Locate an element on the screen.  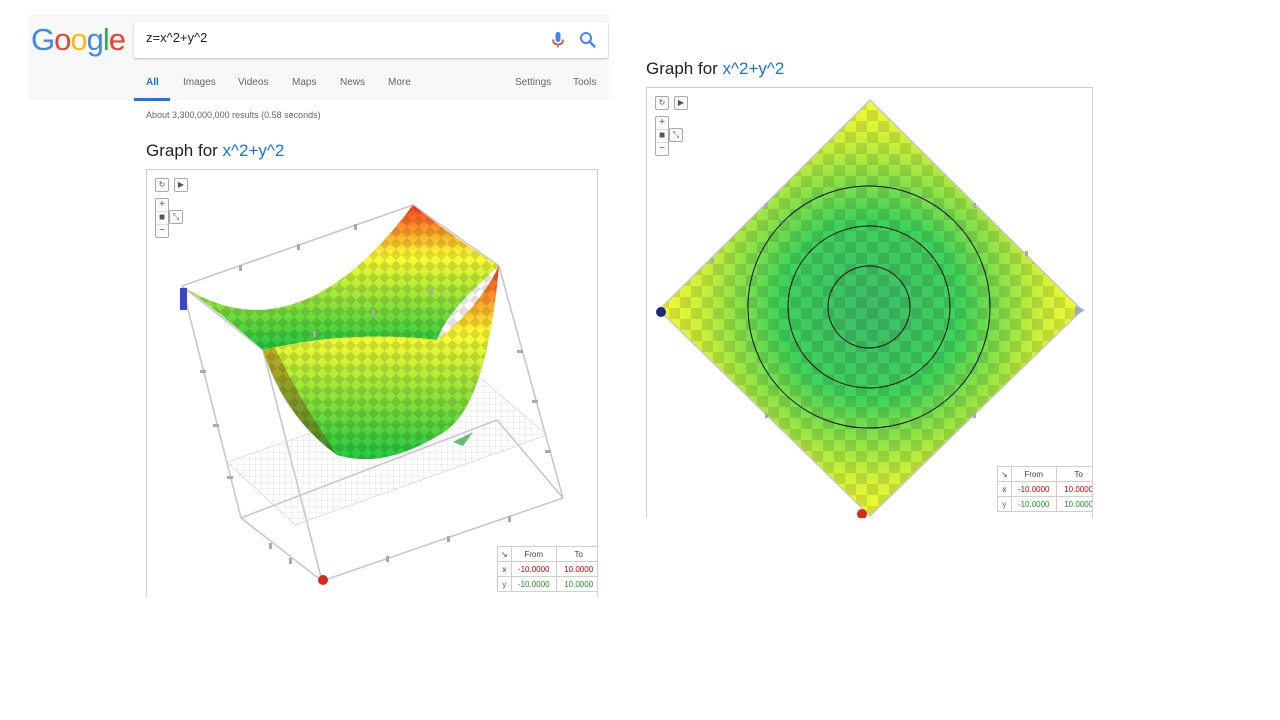
tab-settings: Settings is located at coordinates (533, 82).